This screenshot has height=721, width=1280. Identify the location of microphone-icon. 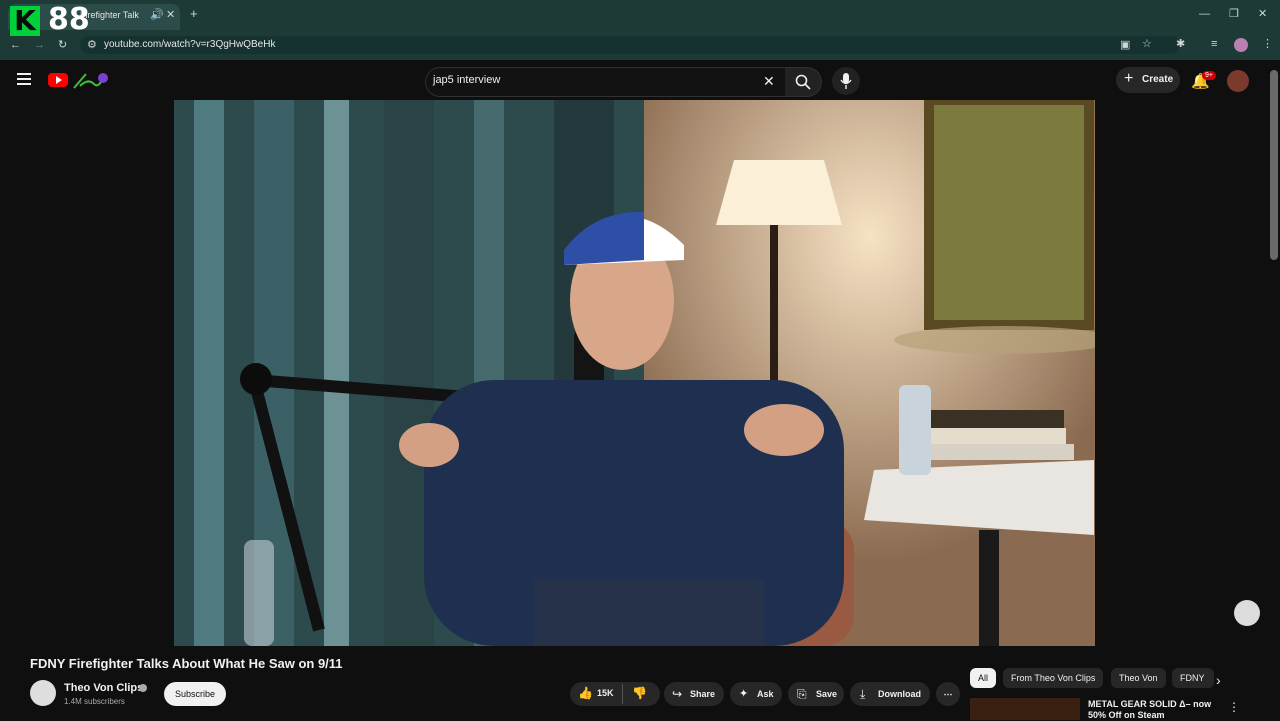
(846, 81).